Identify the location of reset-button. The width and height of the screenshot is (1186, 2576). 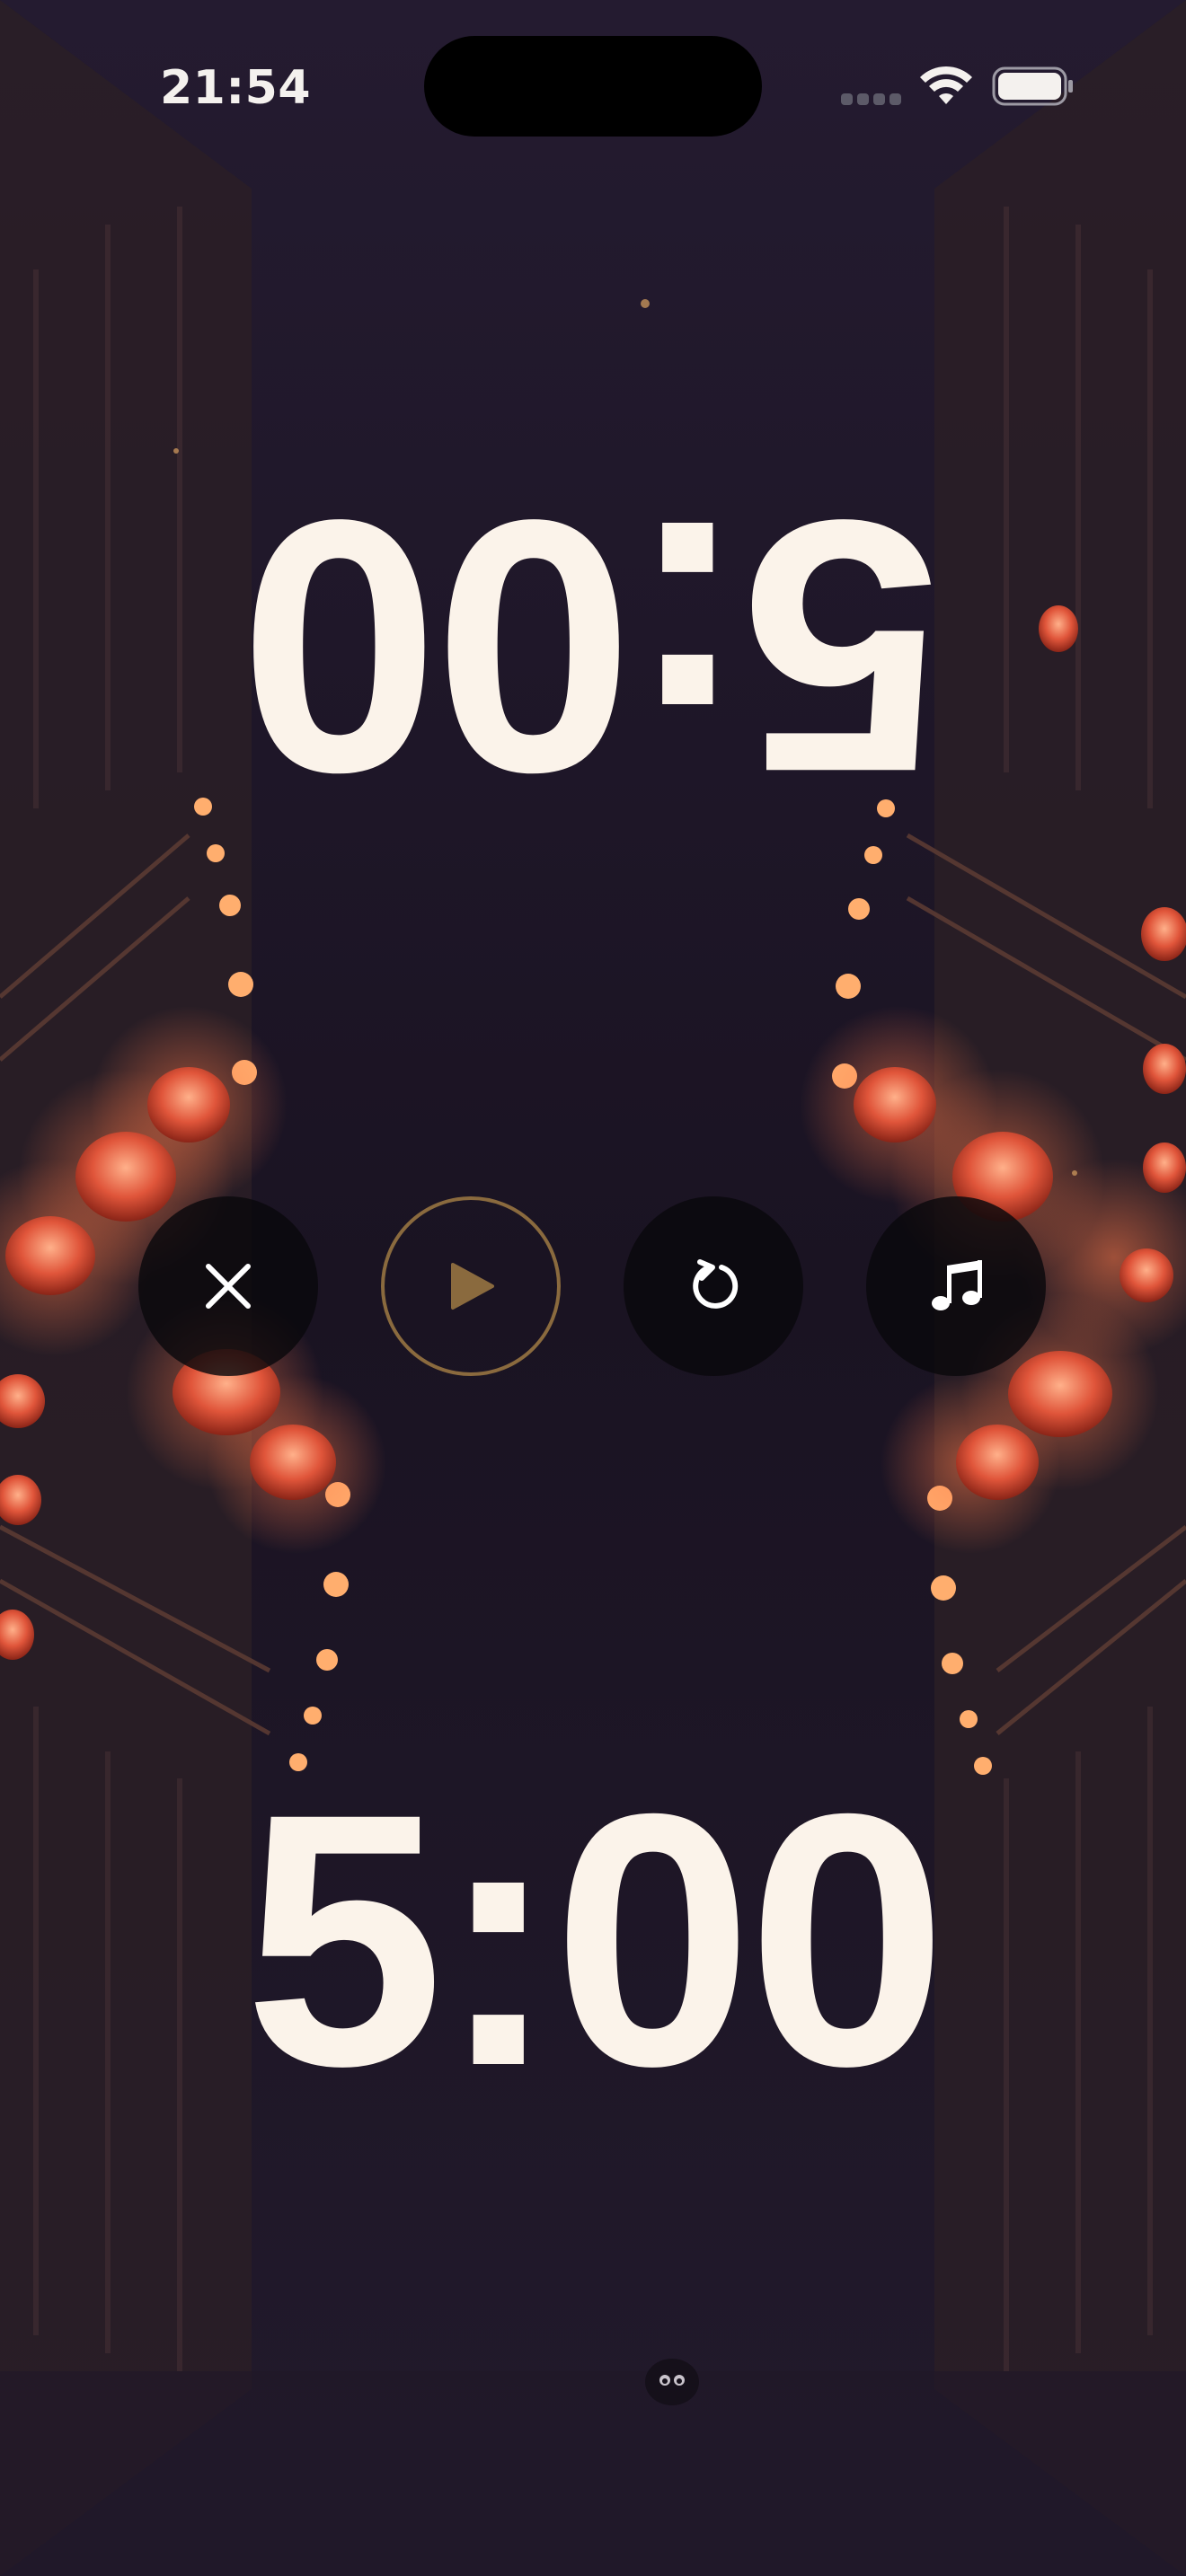
(713, 1286).